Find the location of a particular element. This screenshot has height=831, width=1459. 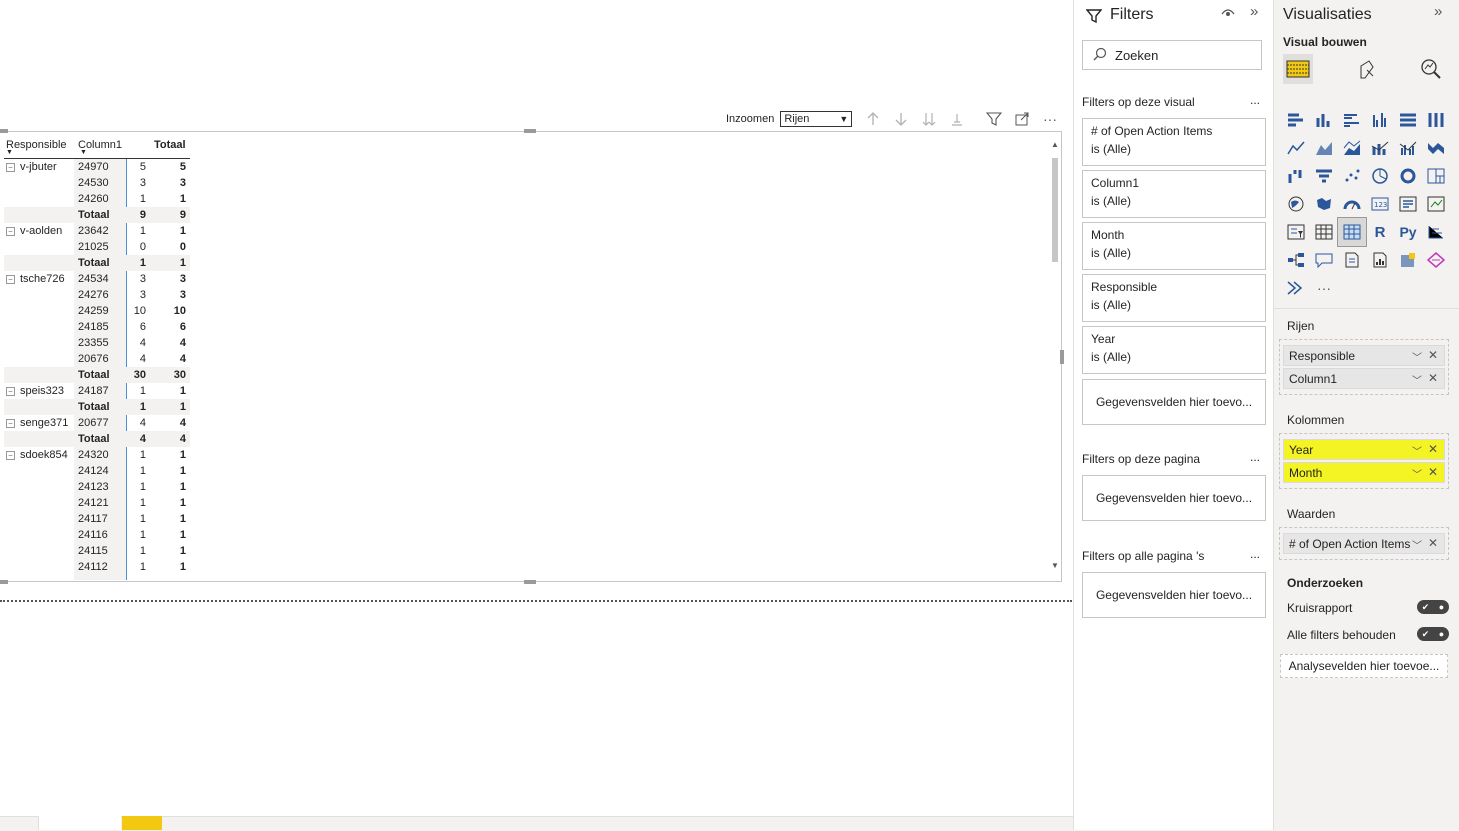

filter-card: Responsible is (Alle) is located at coordinates (1174, 298).